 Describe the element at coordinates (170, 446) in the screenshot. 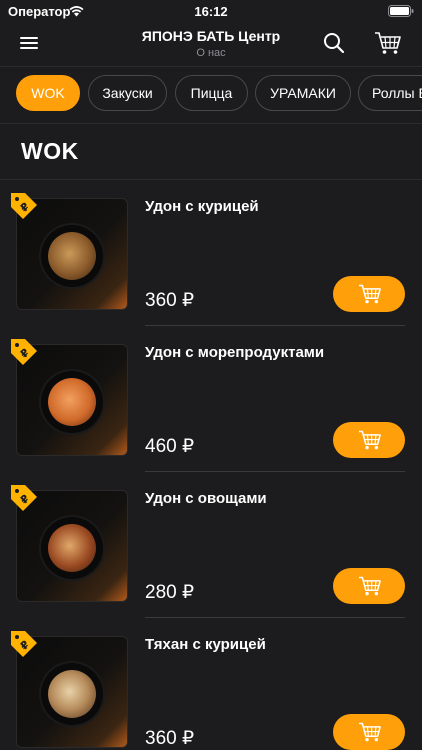

I see `dish-price: 460 ₽` at that location.